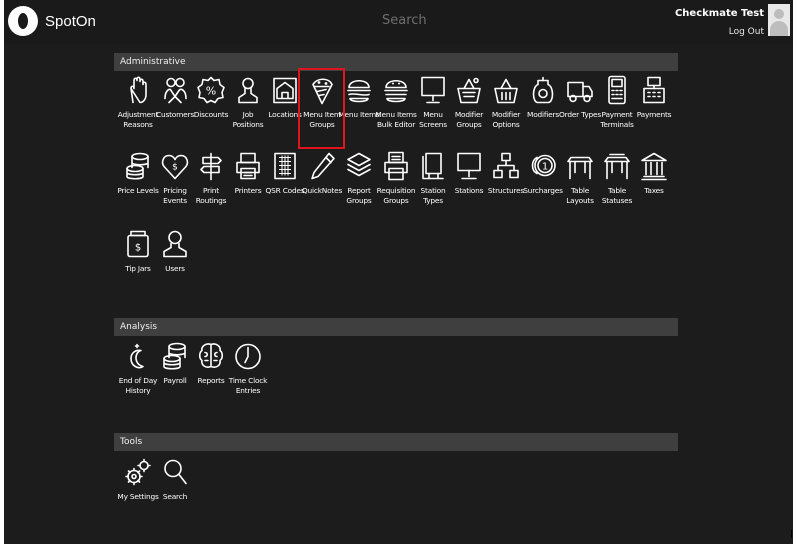 The width and height of the screenshot is (797, 550). I want to click on tile-order-types: Order Types, so click(580, 109).